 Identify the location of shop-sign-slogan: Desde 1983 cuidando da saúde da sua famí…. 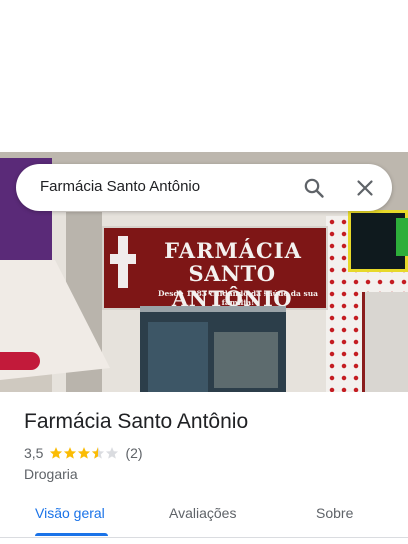
(238, 298).